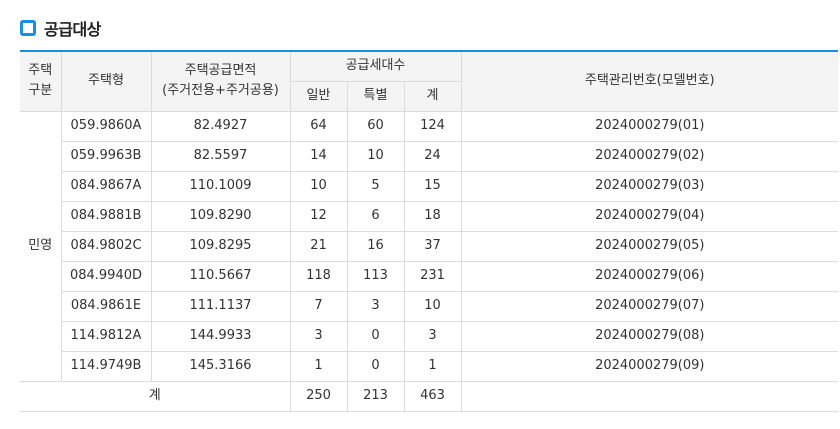 This screenshot has width=840, height=429. I want to click on total-cell: 231, so click(432, 276).